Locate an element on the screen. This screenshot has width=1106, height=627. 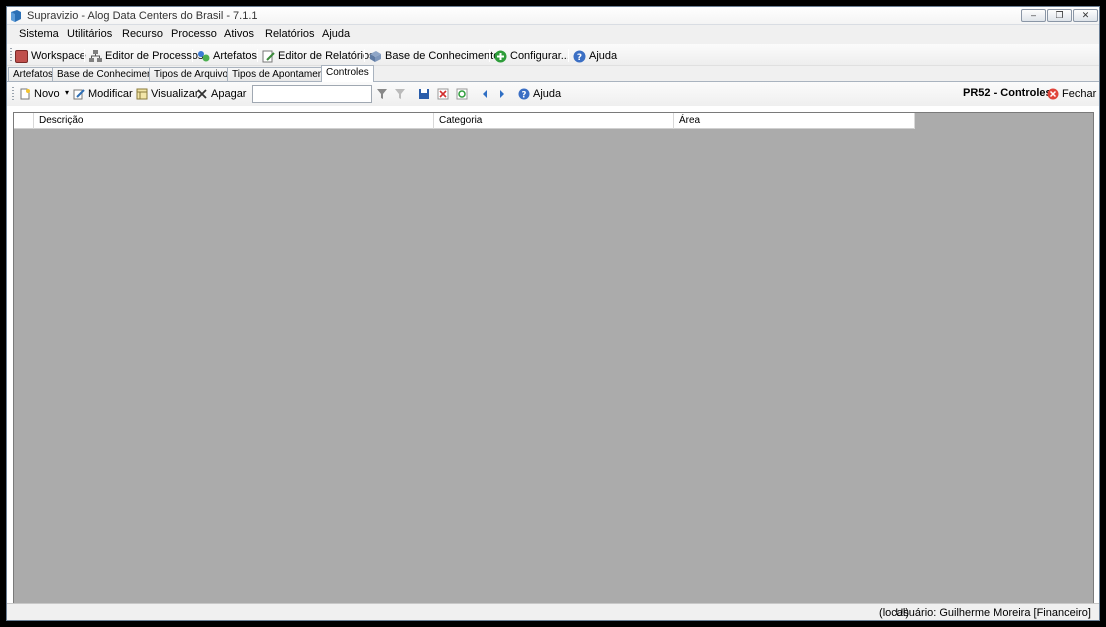
tab-tipos-de-arquivos: Tipos de Arquivos is located at coordinates (194, 74).